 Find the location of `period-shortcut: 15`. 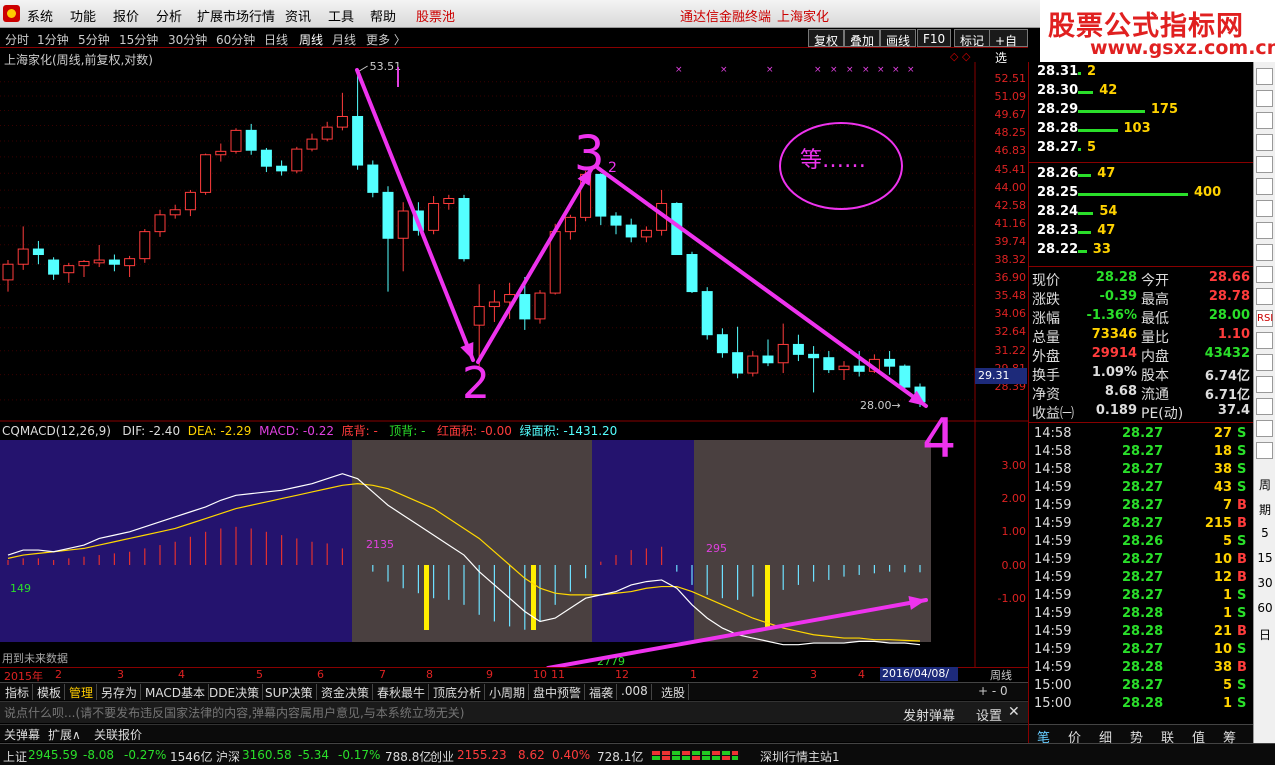

period-shortcut: 15 is located at coordinates (1264, 558).